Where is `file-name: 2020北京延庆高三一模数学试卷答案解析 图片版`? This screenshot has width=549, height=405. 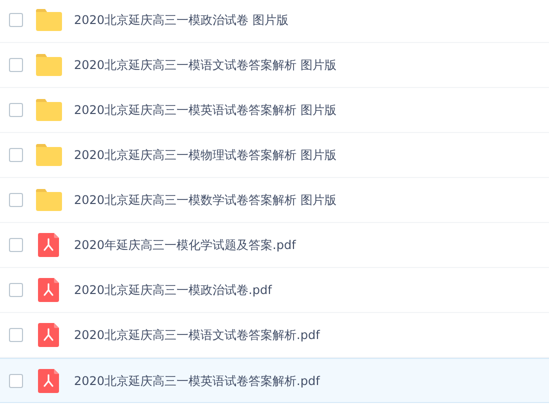
file-name: 2020北京延庆高三一模数学试卷答案解析 图片版 is located at coordinates (205, 200).